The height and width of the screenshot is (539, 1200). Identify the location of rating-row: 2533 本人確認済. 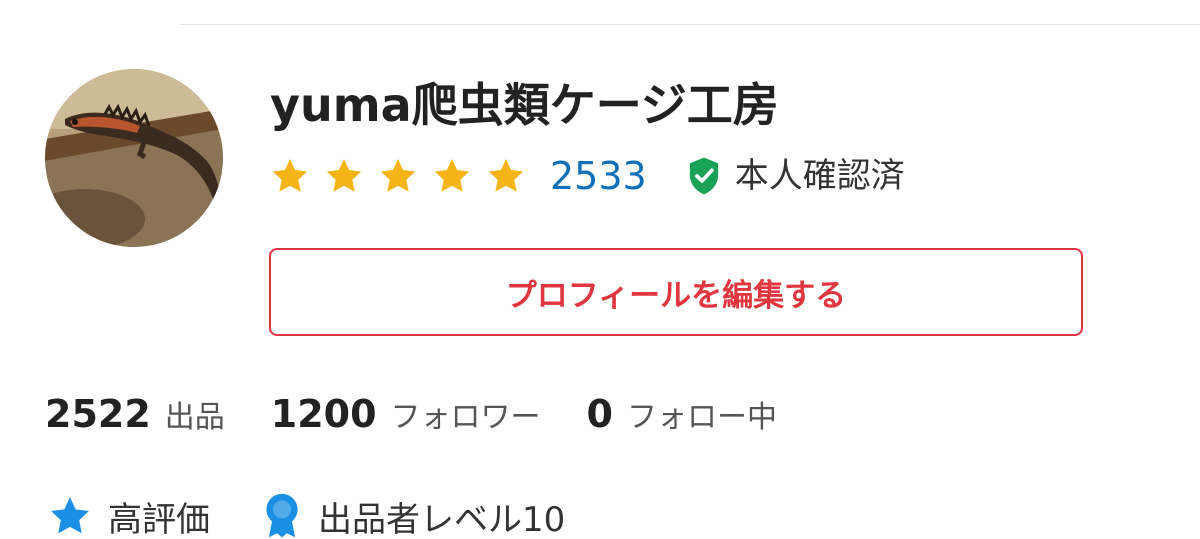
(587, 176).